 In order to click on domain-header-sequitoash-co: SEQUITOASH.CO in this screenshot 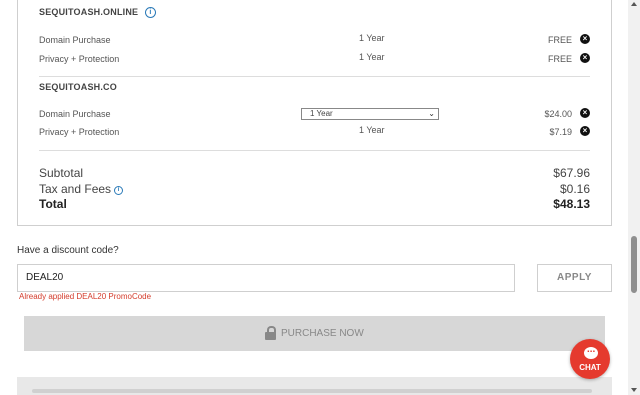, I will do `click(78, 87)`.